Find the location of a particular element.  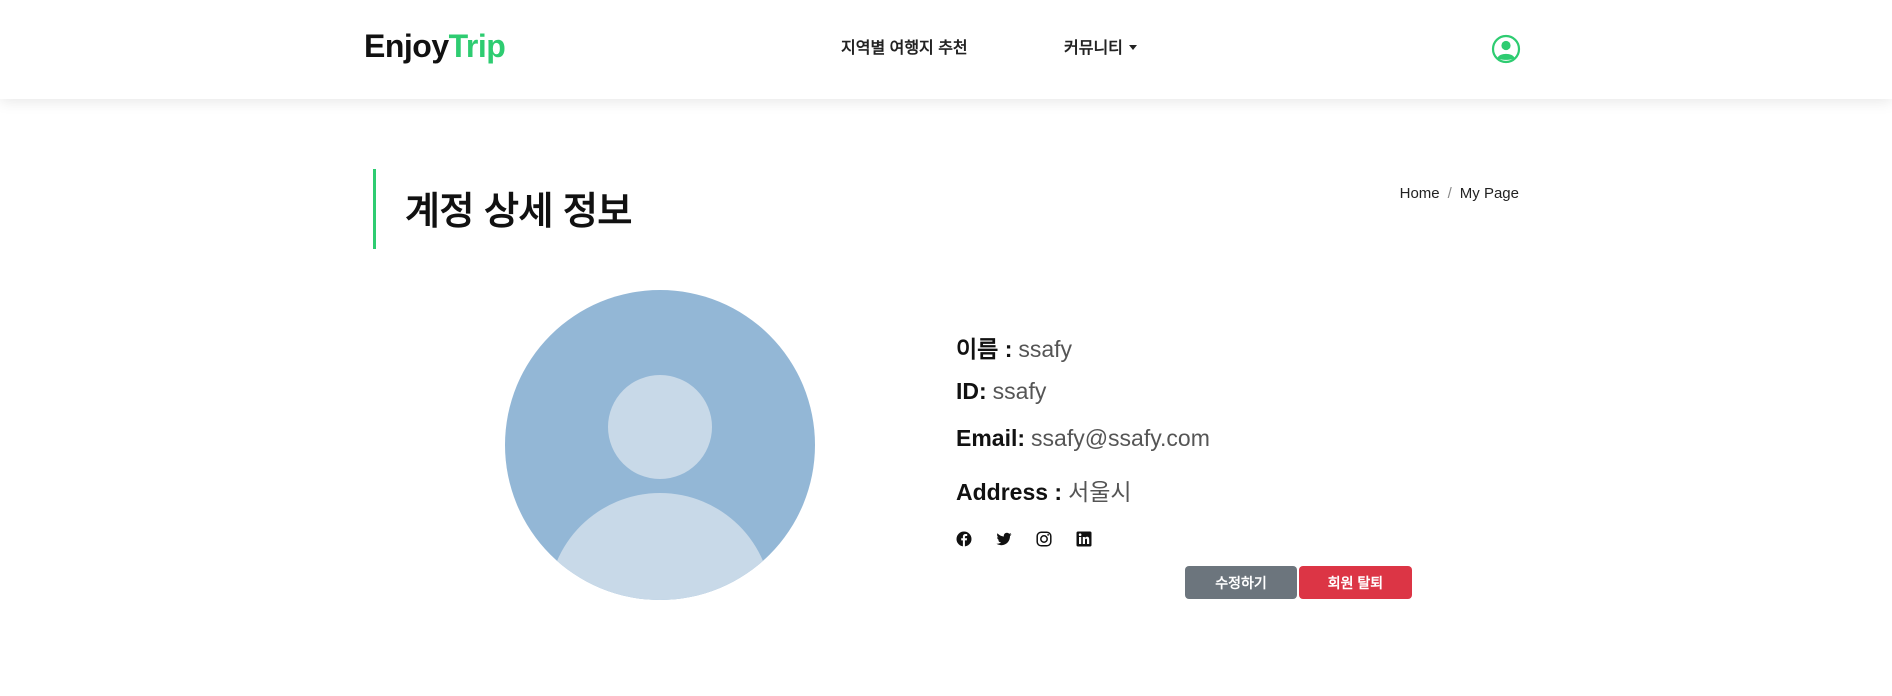

twitter-icon is located at coordinates (1004, 539).